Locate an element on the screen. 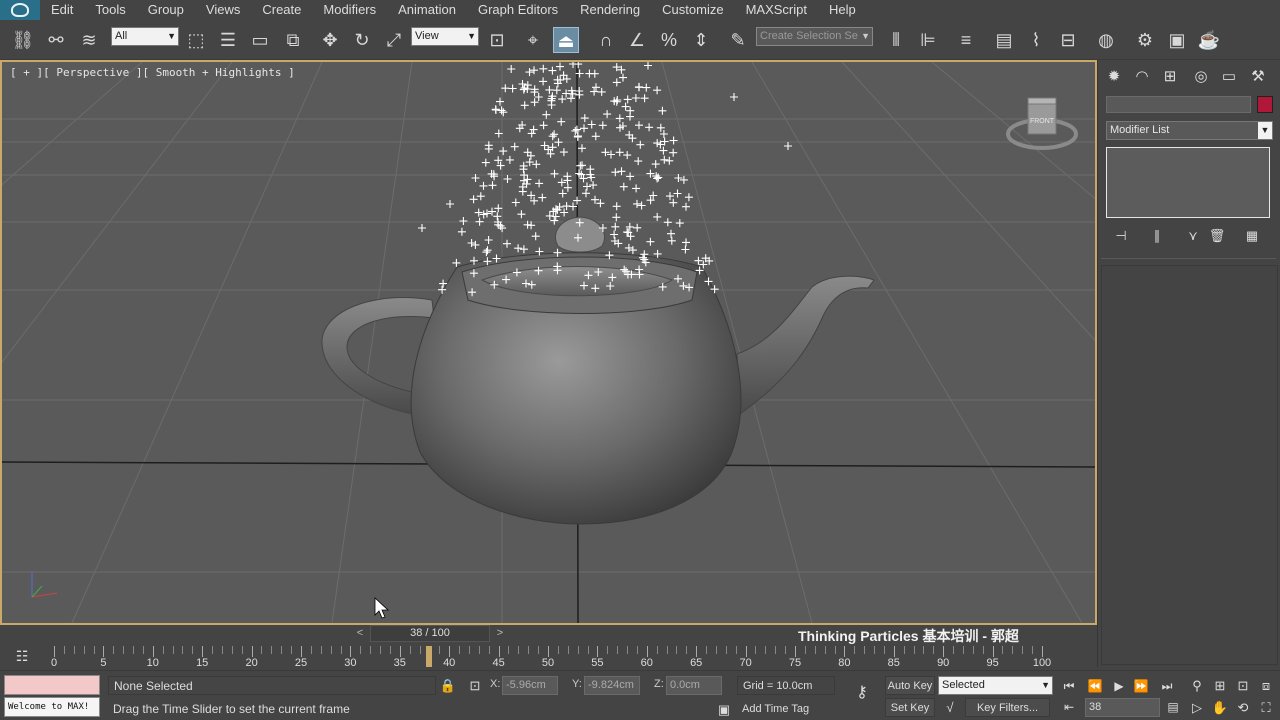 The width and height of the screenshot is (1280, 720). time-slider-prev-button: < is located at coordinates (360, 633).